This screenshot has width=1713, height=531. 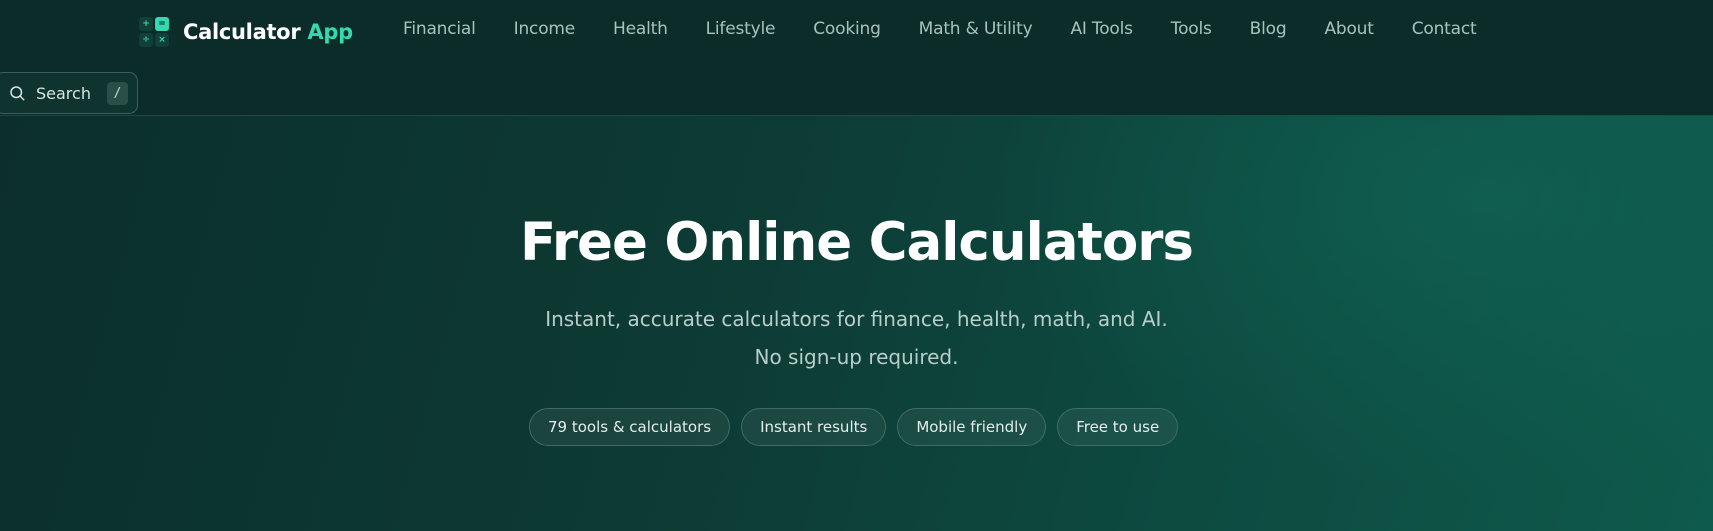 What do you see at coordinates (242, 32) in the screenshot?
I see `brand-name-main: Calculator` at bounding box center [242, 32].